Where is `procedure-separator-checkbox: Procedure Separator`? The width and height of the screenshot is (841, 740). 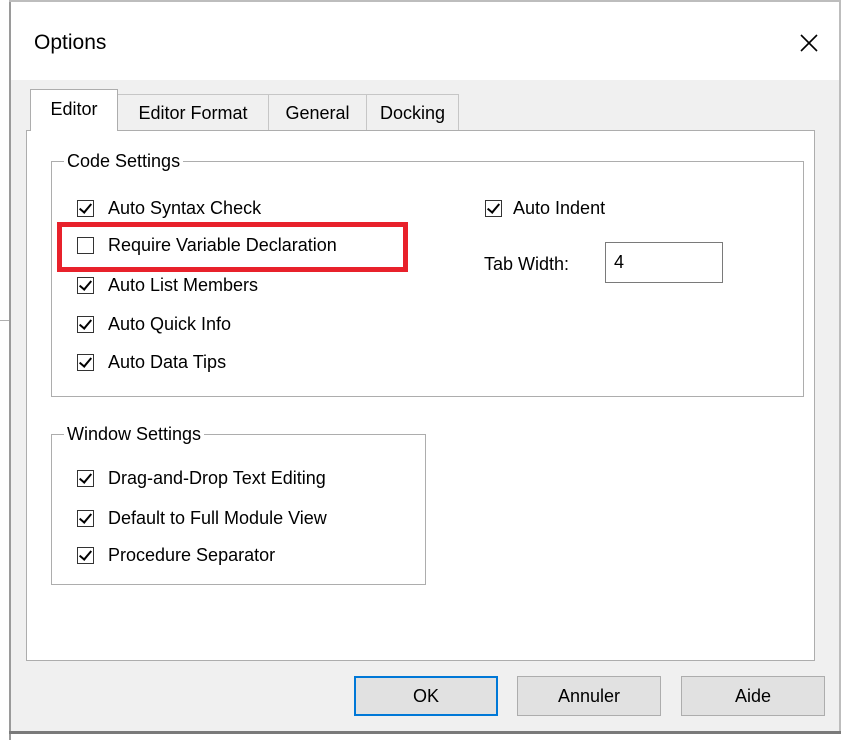 procedure-separator-checkbox: Procedure Separator is located at coordinates (176, 555).